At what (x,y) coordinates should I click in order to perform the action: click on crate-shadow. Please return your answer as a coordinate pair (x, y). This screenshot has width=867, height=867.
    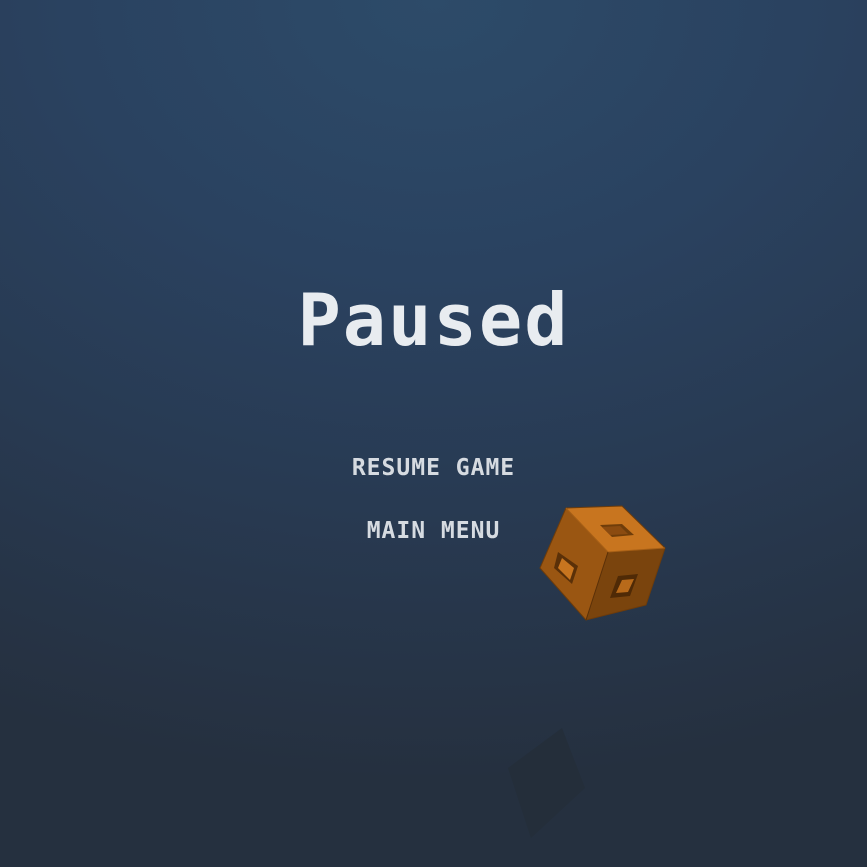
    Looking at the image, I should click on (546, 783).